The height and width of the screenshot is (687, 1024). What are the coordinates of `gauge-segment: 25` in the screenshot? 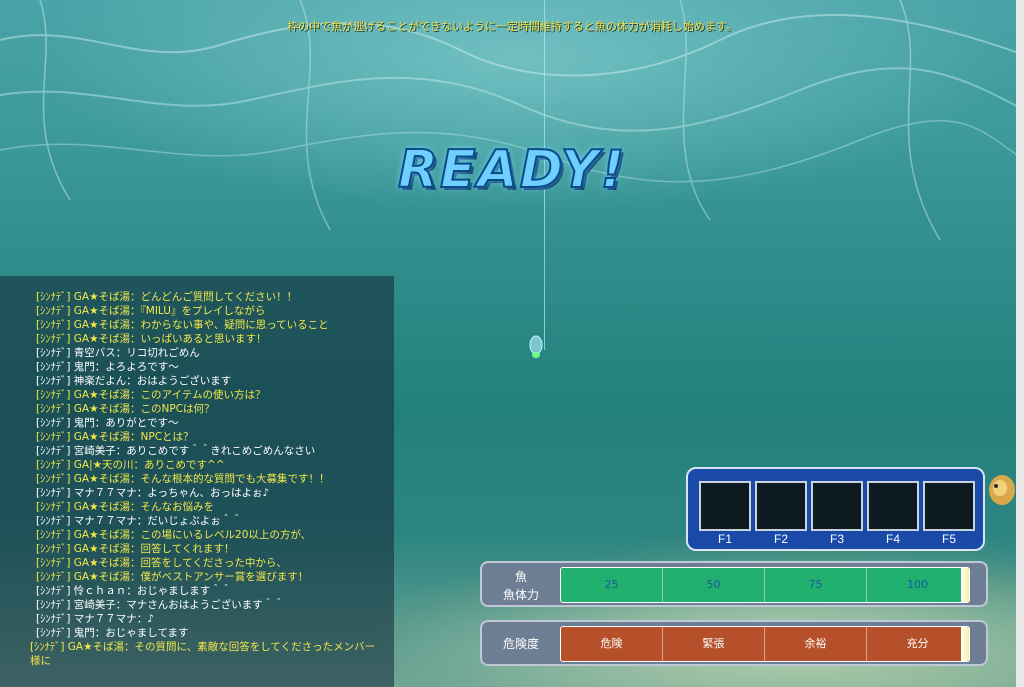 It's located at (612, 585).